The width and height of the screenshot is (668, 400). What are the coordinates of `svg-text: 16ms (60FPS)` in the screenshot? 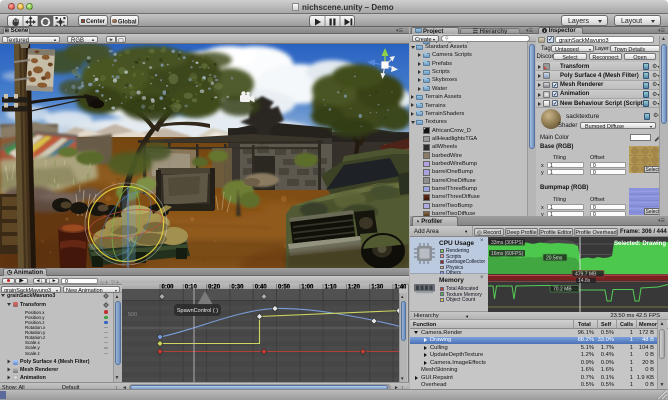 It's located at (507, 254).